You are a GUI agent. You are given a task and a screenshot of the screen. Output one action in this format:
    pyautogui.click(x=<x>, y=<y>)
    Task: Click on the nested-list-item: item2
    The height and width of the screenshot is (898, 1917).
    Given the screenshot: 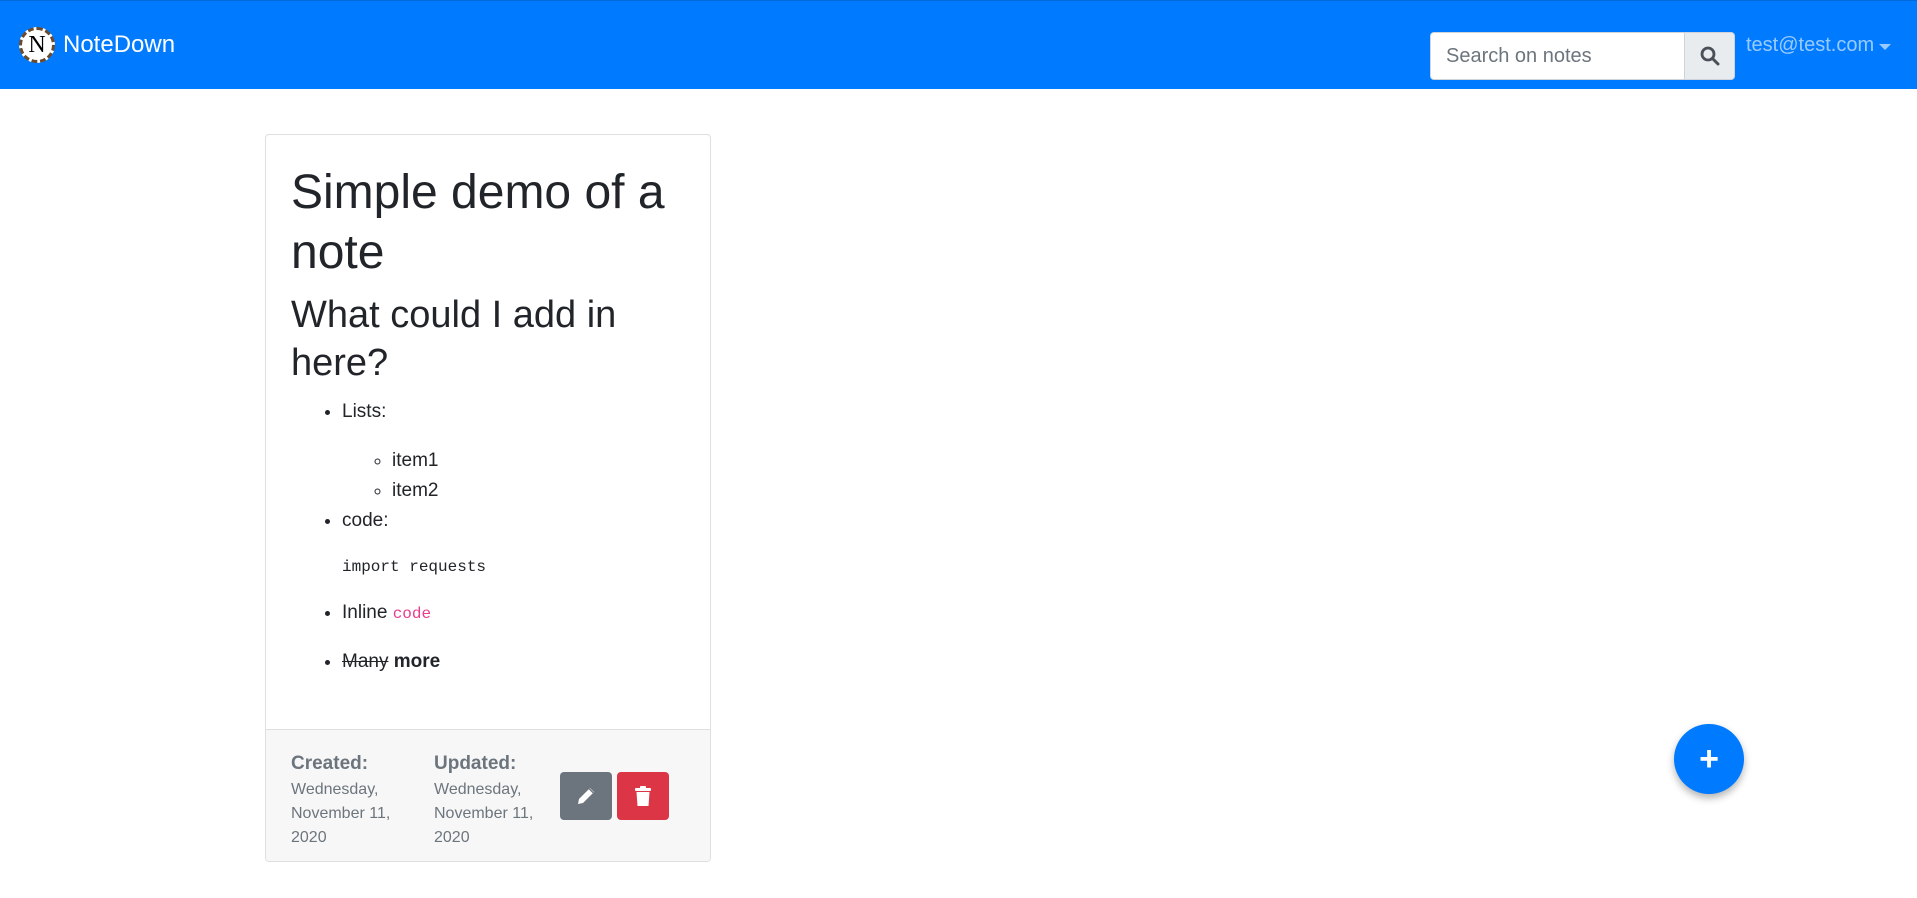 What is the action you would take?
    pyautogui.click(x=538, y=491)
    